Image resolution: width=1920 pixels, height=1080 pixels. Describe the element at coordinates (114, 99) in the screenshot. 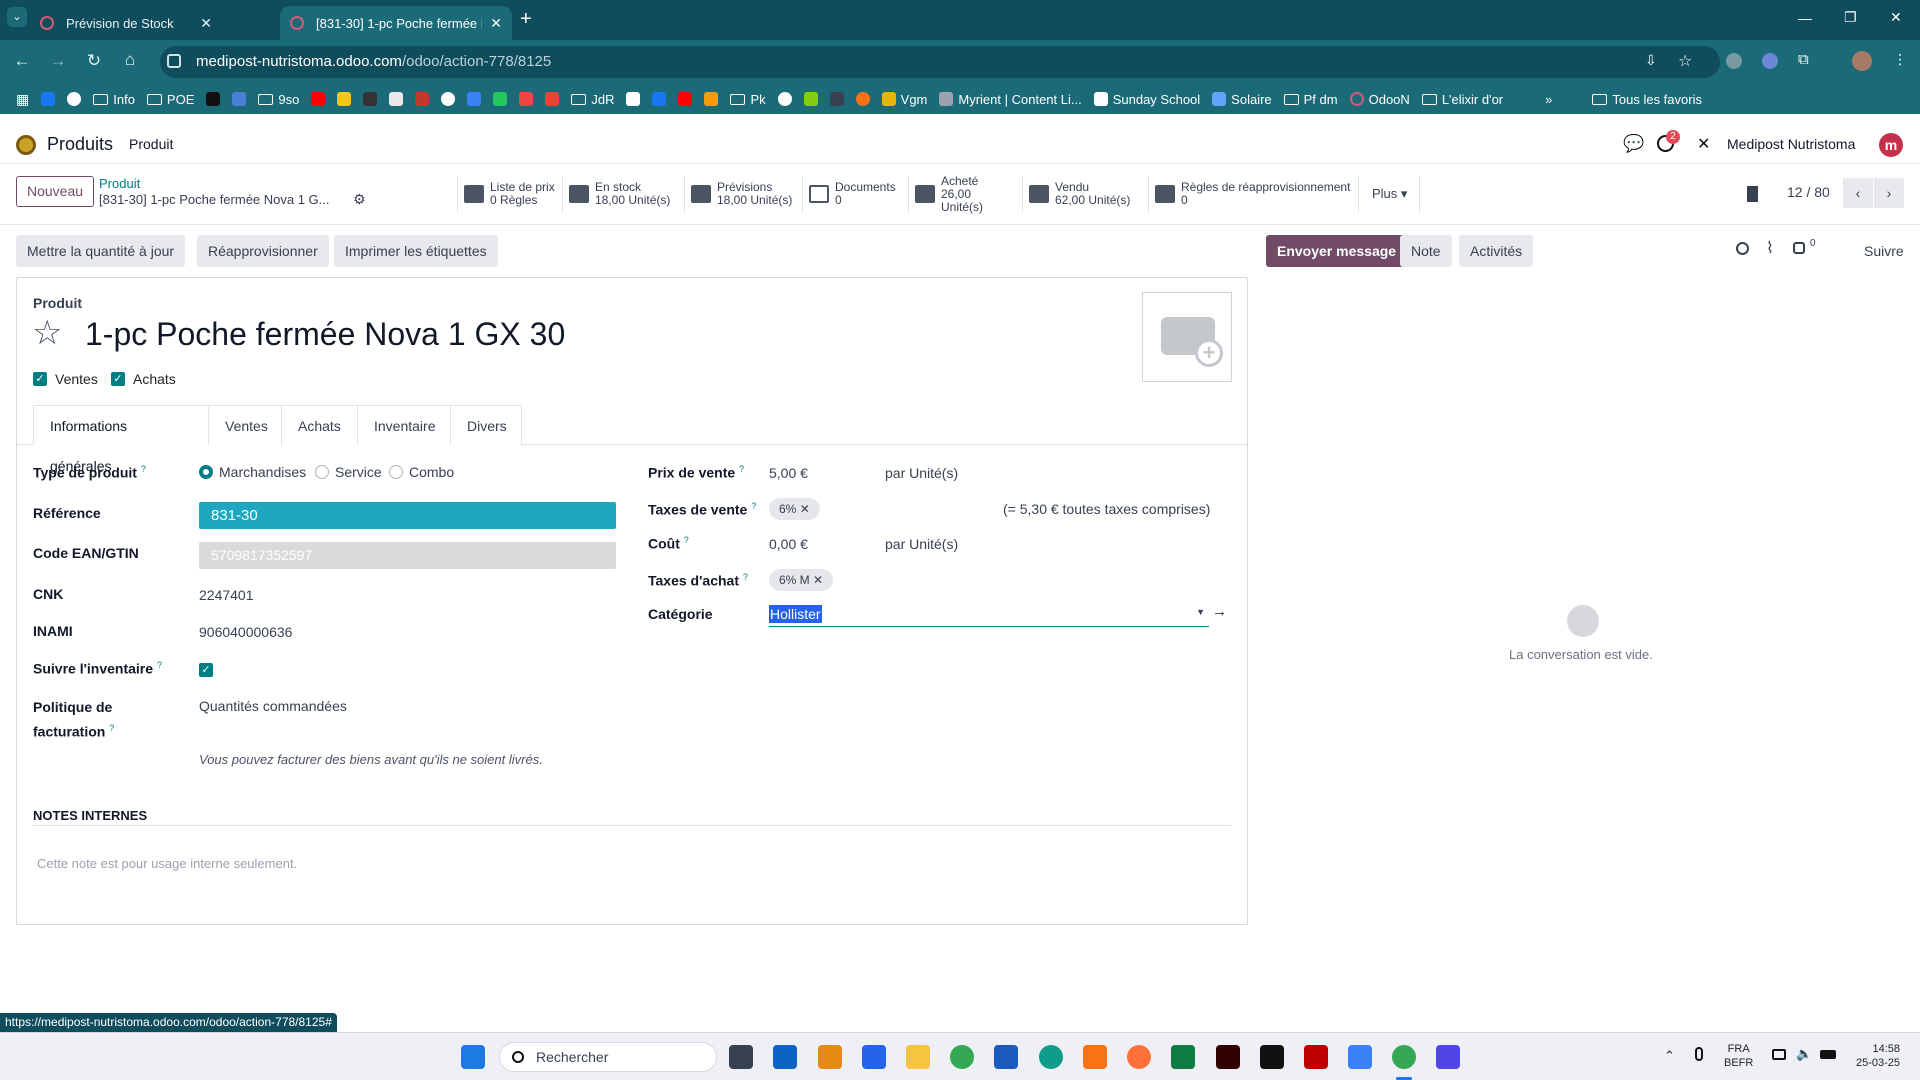

I see `bookmark-info: Info` at that location.